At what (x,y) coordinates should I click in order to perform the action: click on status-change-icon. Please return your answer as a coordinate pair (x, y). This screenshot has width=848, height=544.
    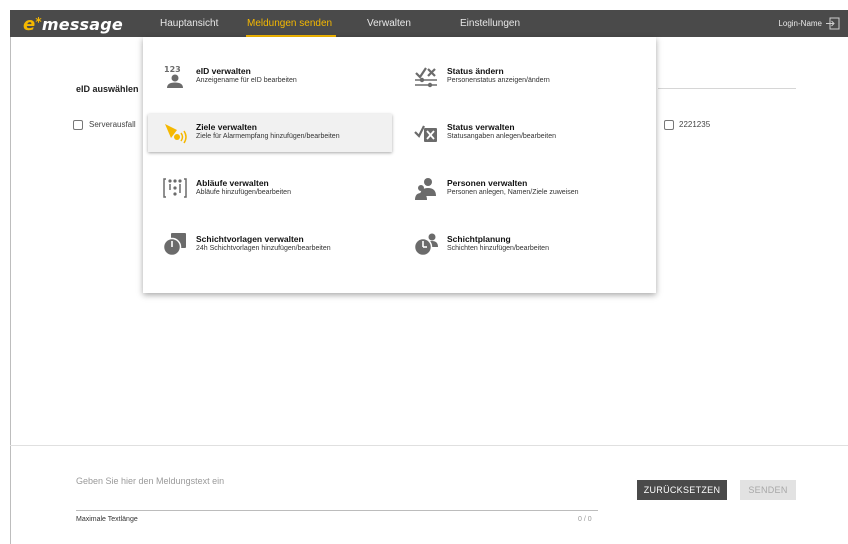
    Looking at the image, I should click on (426, 77).